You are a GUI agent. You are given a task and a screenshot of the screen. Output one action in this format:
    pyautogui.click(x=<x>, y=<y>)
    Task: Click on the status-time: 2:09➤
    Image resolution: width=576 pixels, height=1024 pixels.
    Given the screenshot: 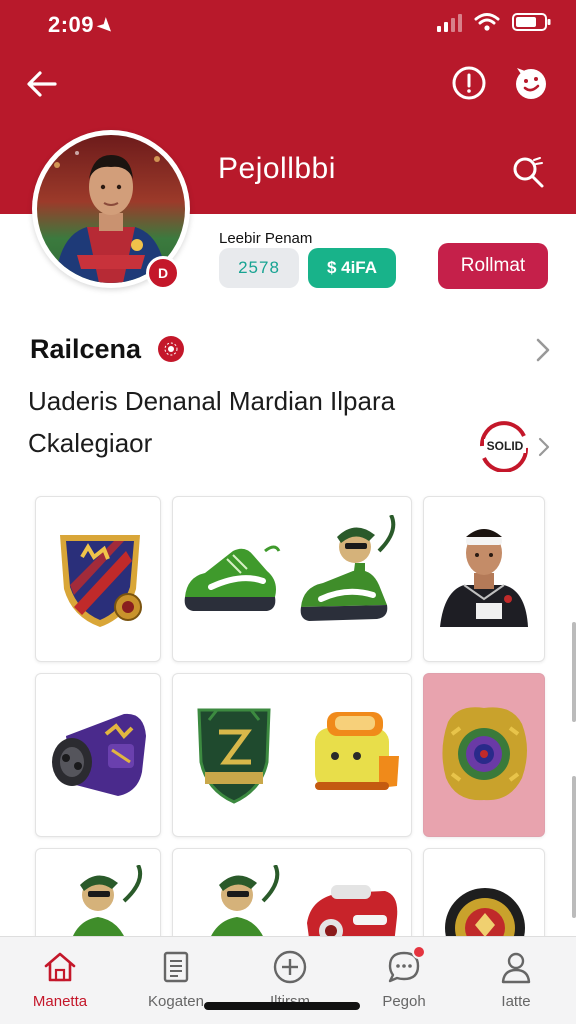 What is the action you would take?
    pyautogui.click(x=83, y=25)
    